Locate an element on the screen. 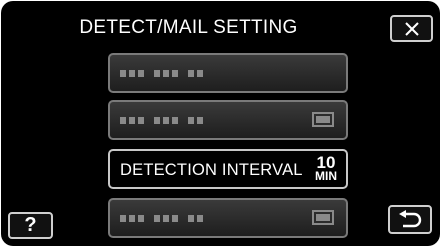 This screenshot has width=441, height=248. detection-interval-button: DETECTION INTERVAL 10 MIN is located at coordinates (228, 169).